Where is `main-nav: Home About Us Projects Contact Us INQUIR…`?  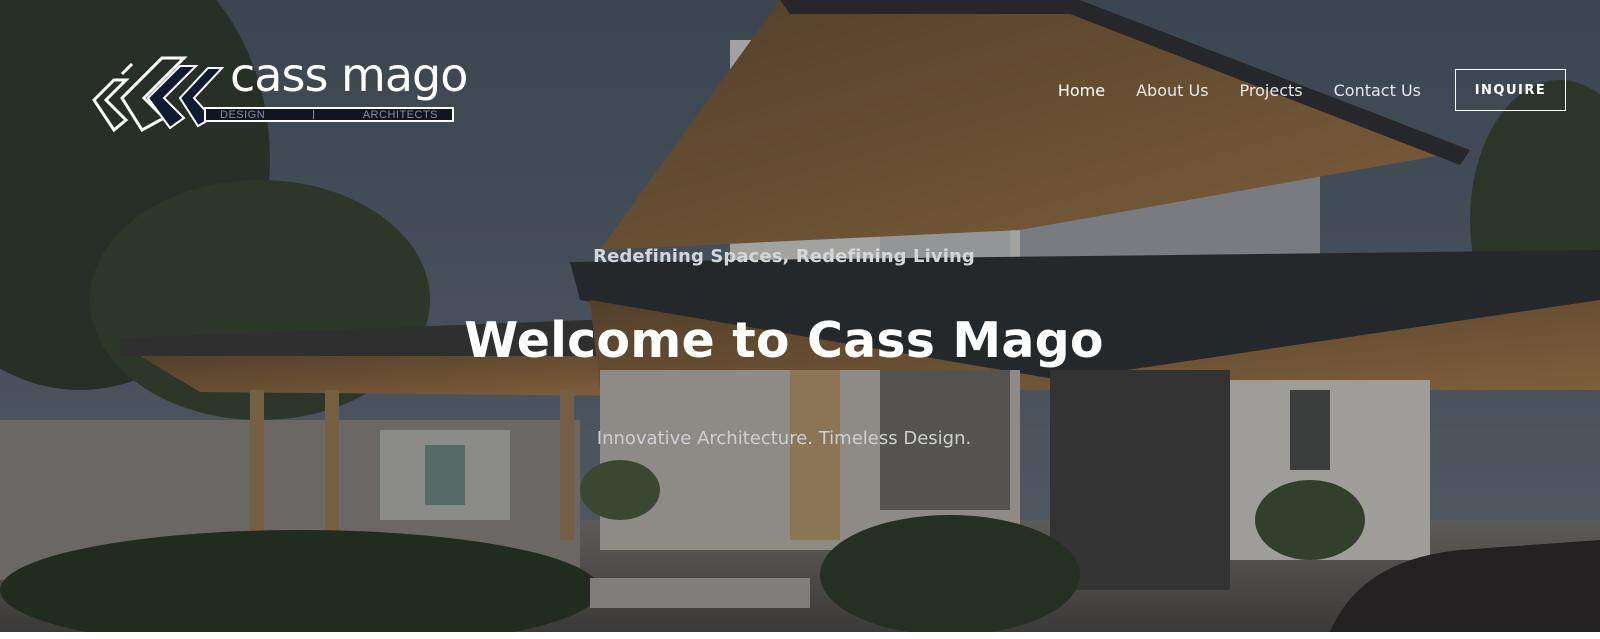
main-nav: Home About Us Projects Contact Us INQUIR… is located at coordinates (1312, 90).